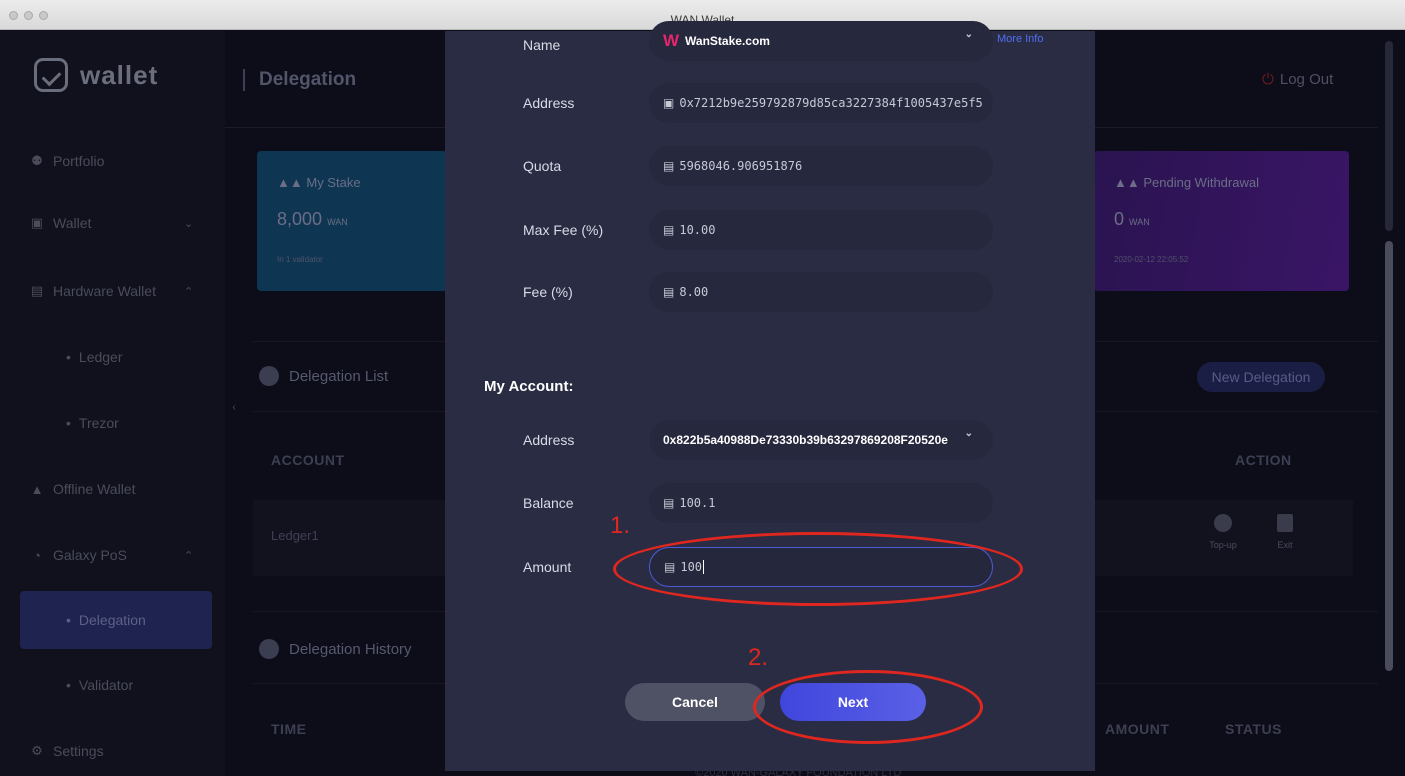 This screenshot has width=1405, height=776. Describe the element at coordinates (90, 555) in the screenshot. I see `sidebar-item-label: Galaxy PoS` at that location.